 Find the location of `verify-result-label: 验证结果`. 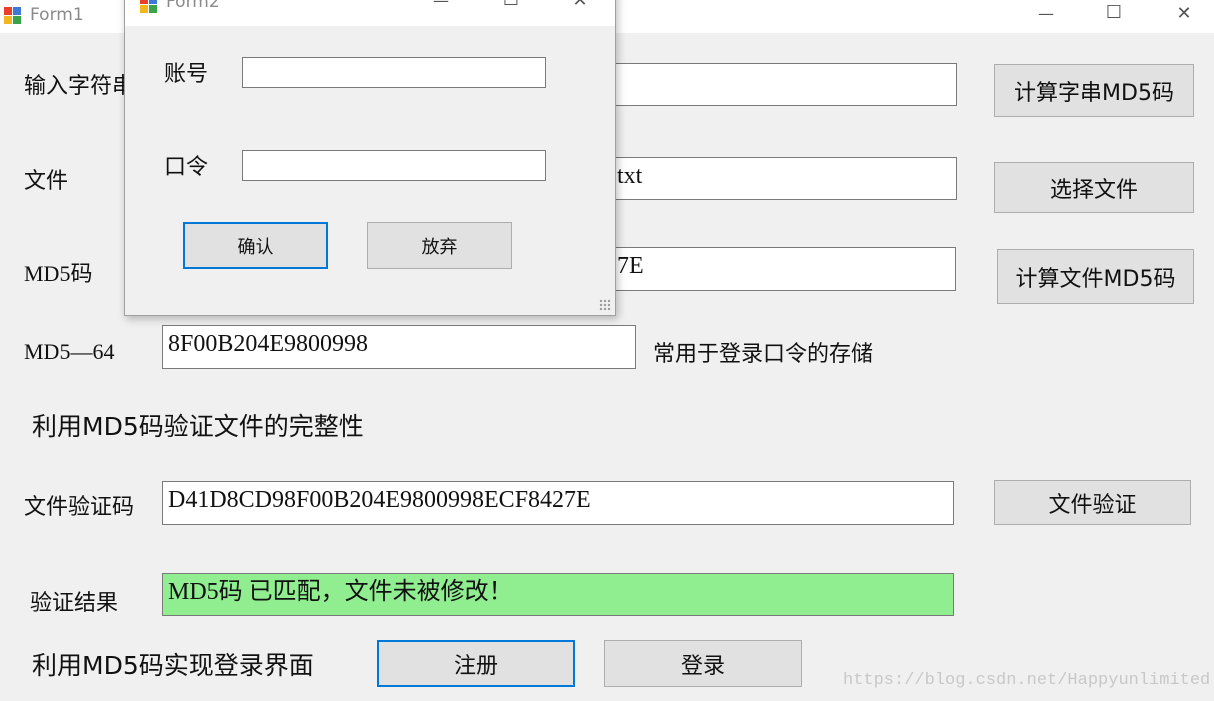

verify-result-label: 验证结果 is located at coordinates (74, 603).